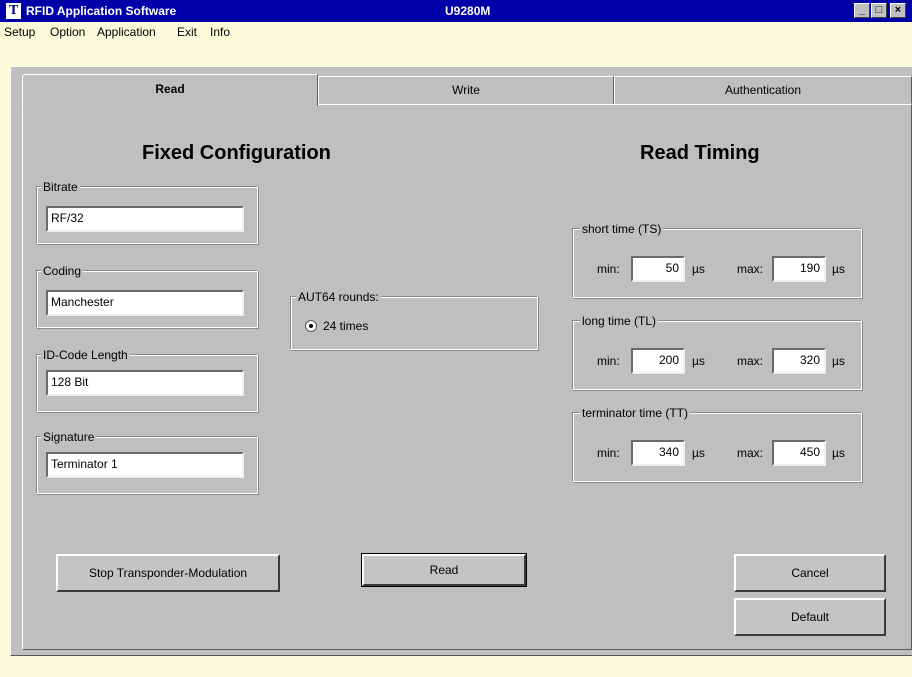 Image resolution: width=912 pixels, height=677 pixels. What do you see at coordinates (838, 269) in the screenshot?
I see `short-max-unit: µs` at bounding box center [838, 269].